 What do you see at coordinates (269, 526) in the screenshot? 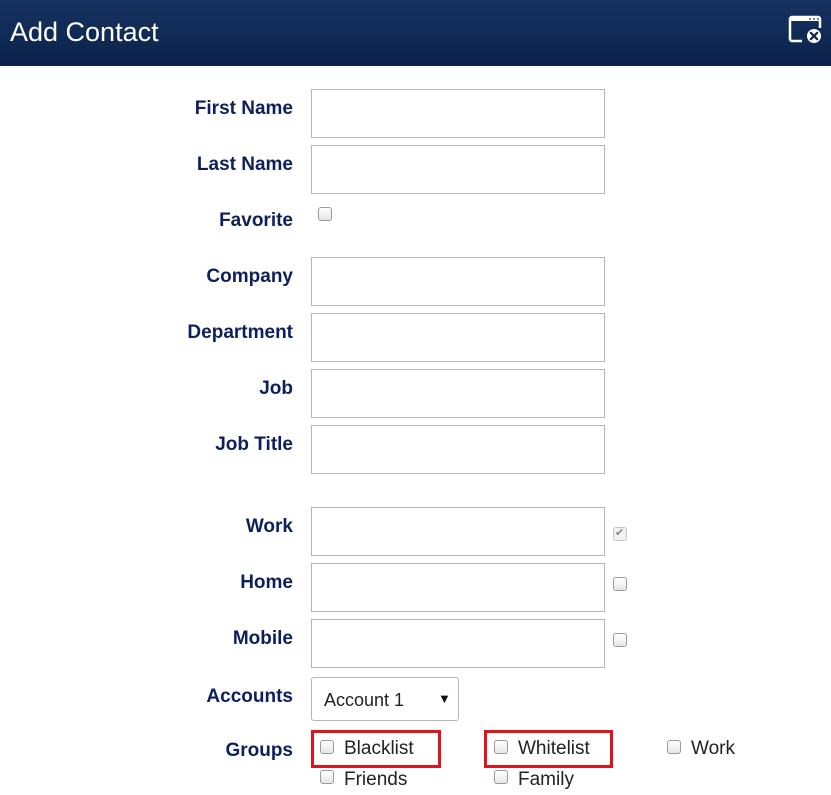
I see `work-phone-label: Work` at bounding box center [269, 526].